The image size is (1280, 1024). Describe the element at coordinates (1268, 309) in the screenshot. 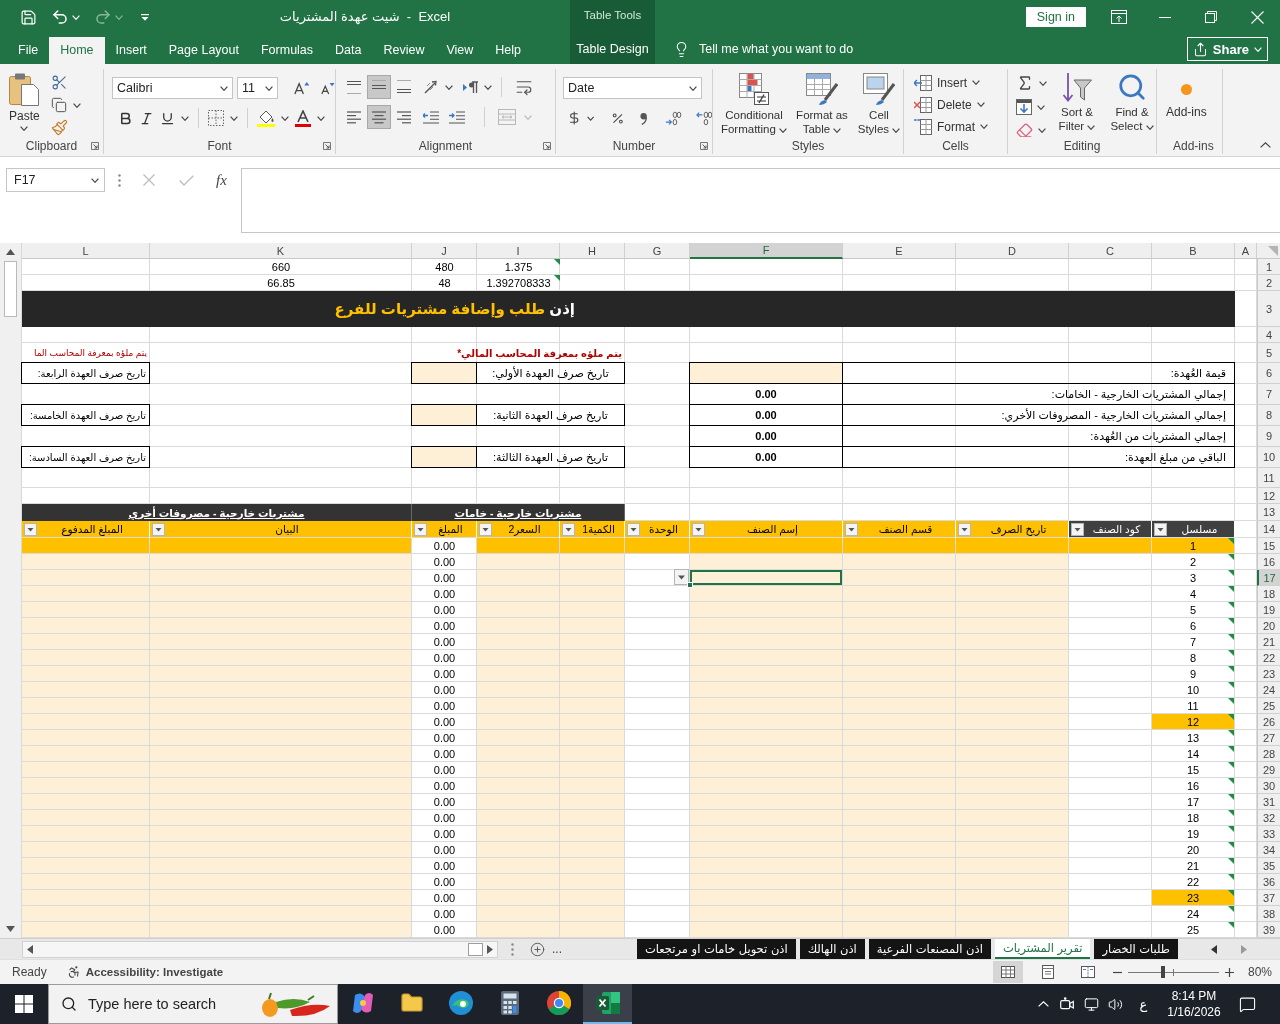

I see `row-header: 3` at that location.